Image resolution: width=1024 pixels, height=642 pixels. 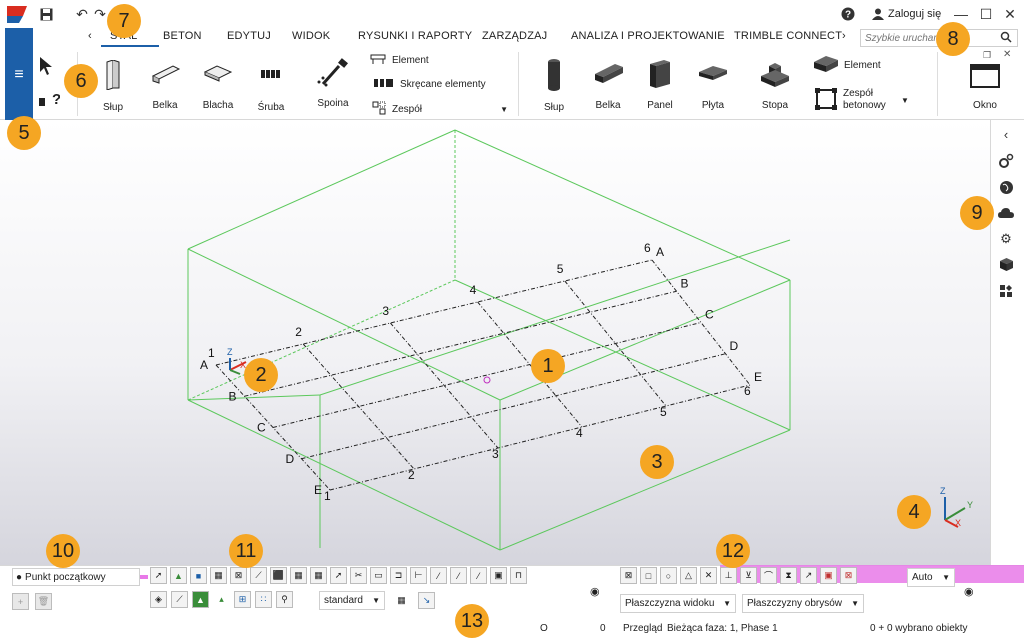 I want to click on snap-zoom-icon: ⚲, so click(x=284, y=599).